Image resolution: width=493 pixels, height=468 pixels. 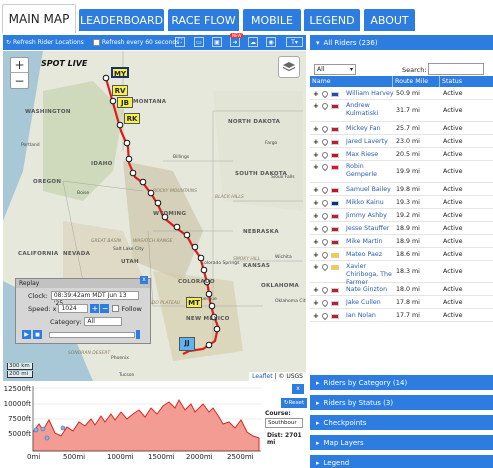 What do you see at coordinates (370, 110) in the screenshot?
I see `rider-name: Andrew Kulmatiski` at bounding box center [370, 110].